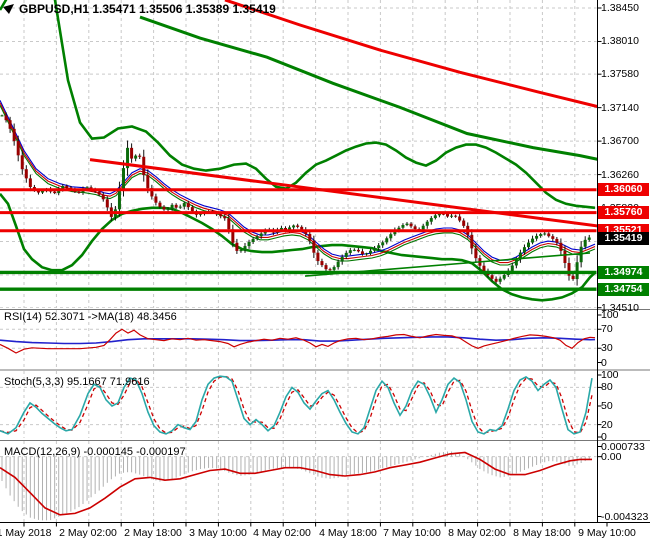 This screenshot has height=550, width=650. Describe the element at coordinates (348, 533) in the screenshot. I see `time-axis-label: 4 May 18:00` at that location.